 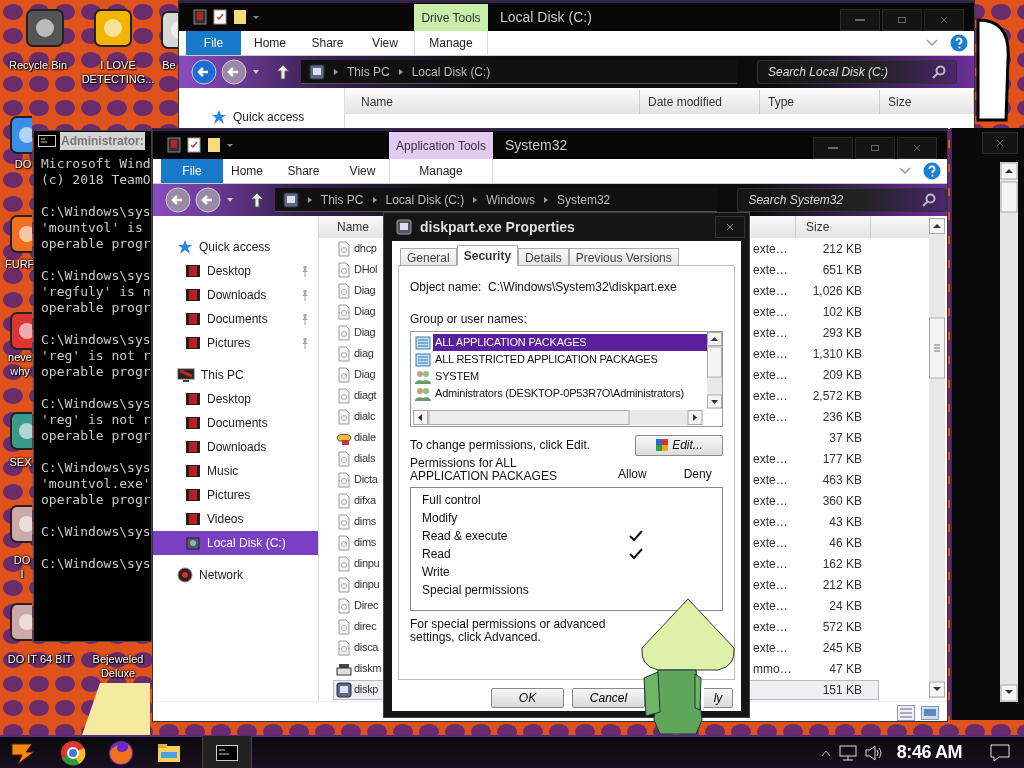 I want to click on list-item: Administrators (DESKTOP-0P53R7O\Administrators), so click(x=570, y=393).